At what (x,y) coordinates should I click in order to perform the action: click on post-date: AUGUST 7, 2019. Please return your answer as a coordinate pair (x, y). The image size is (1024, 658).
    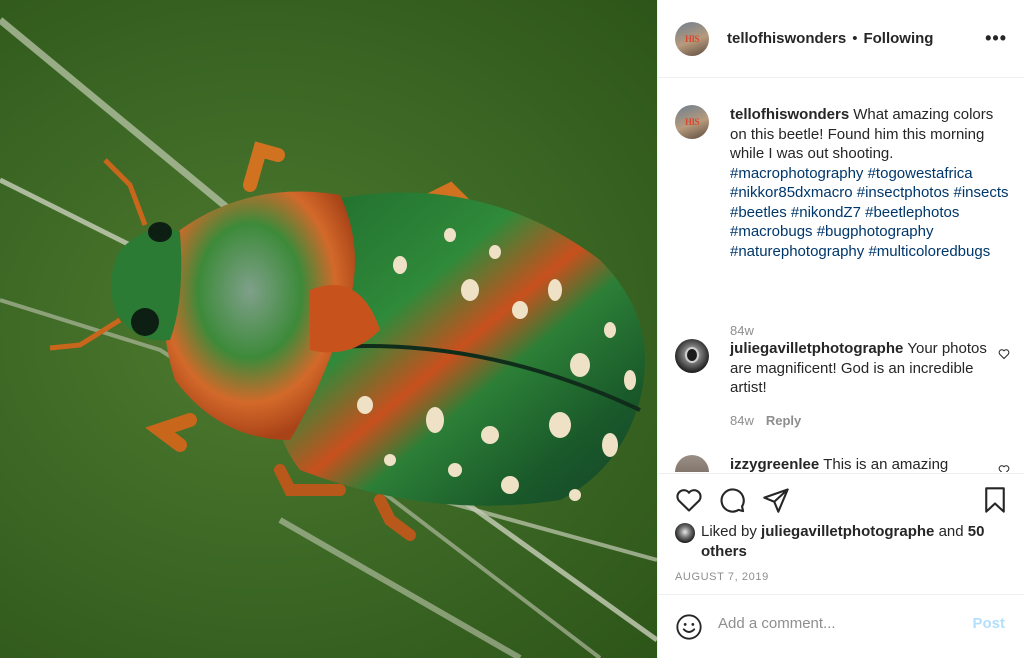
    Looking at the image, I should click on (722, 577).